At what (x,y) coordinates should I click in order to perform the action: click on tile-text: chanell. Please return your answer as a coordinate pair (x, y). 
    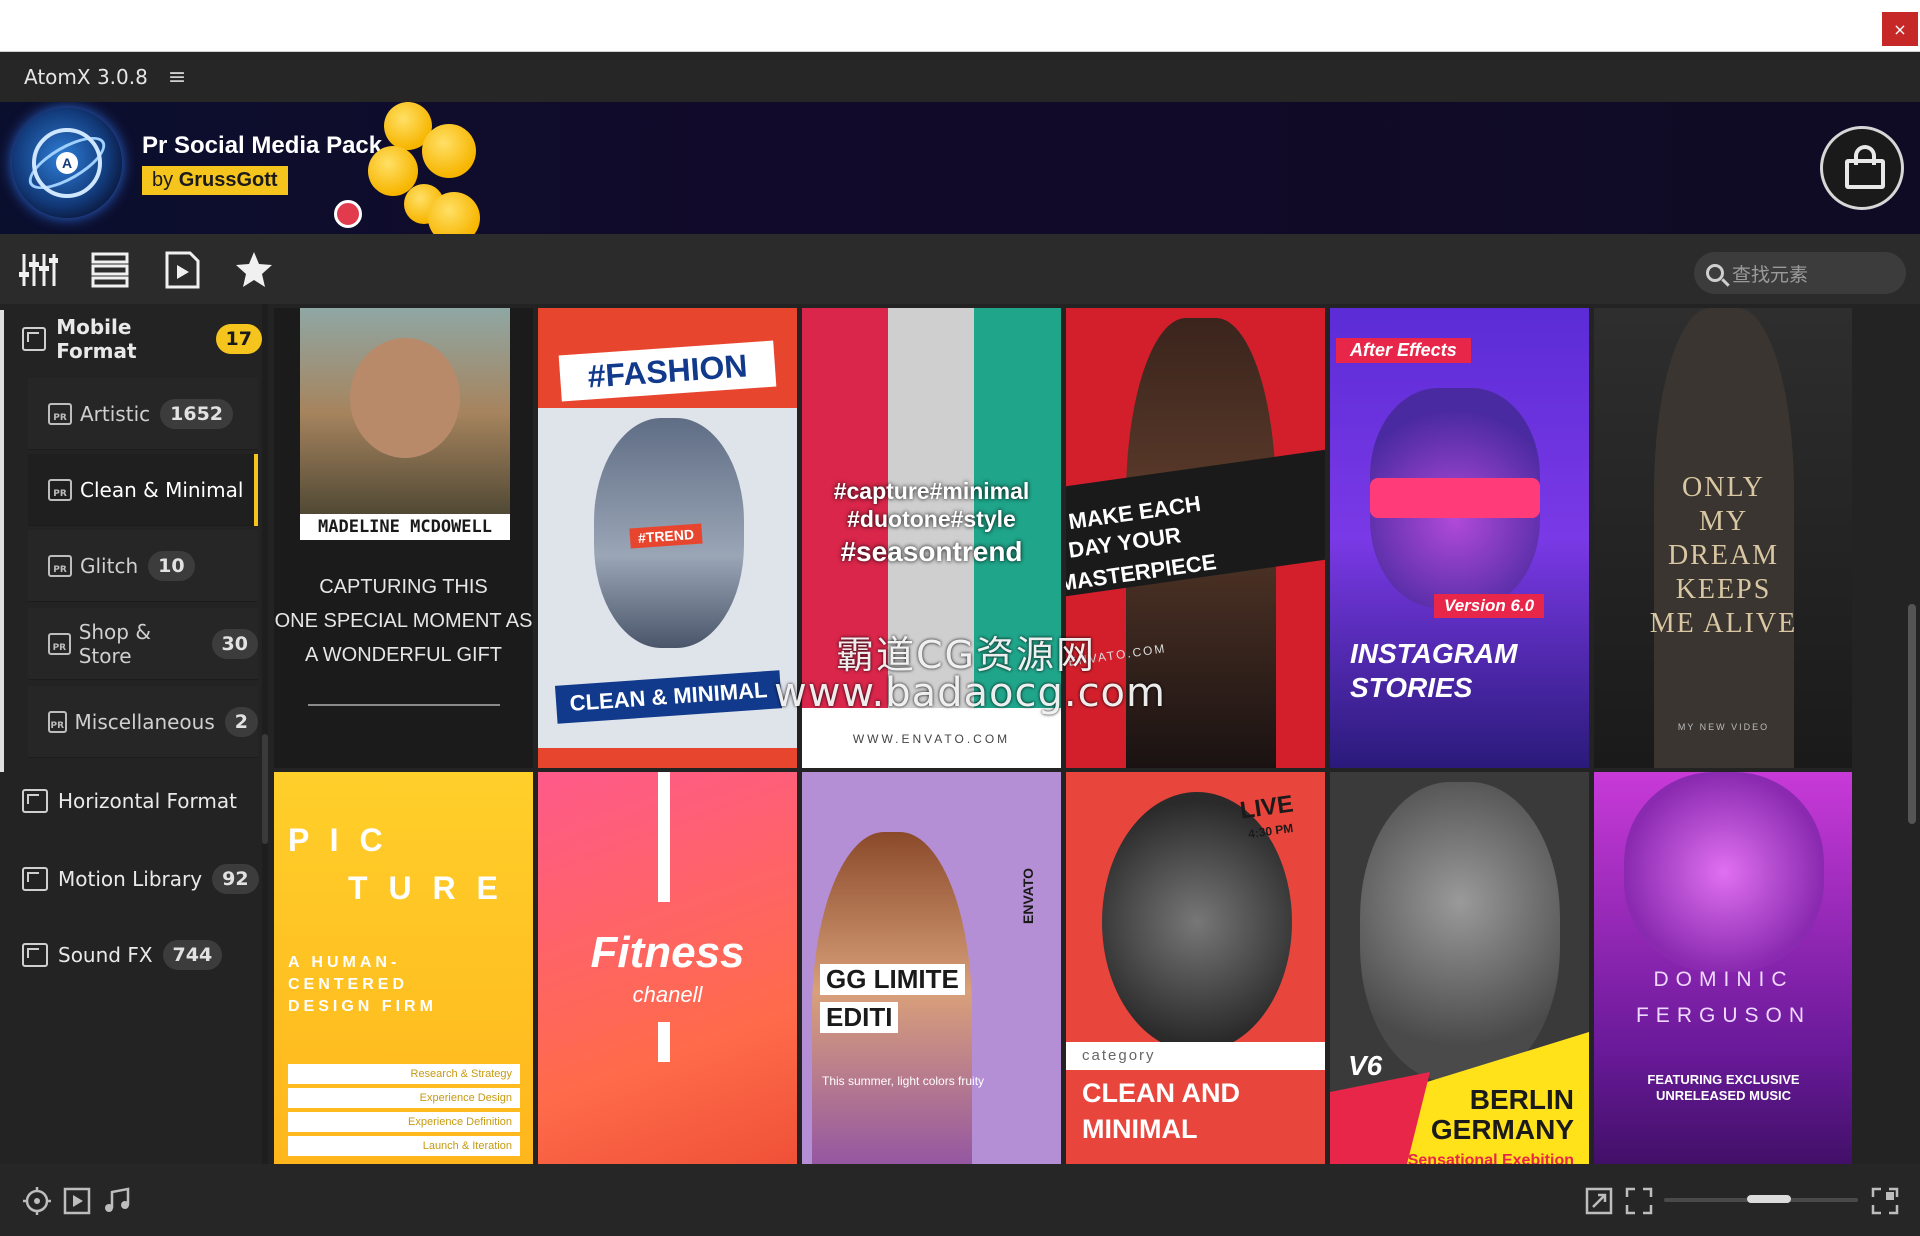
    Looking at the image, I should click on (667, 994).